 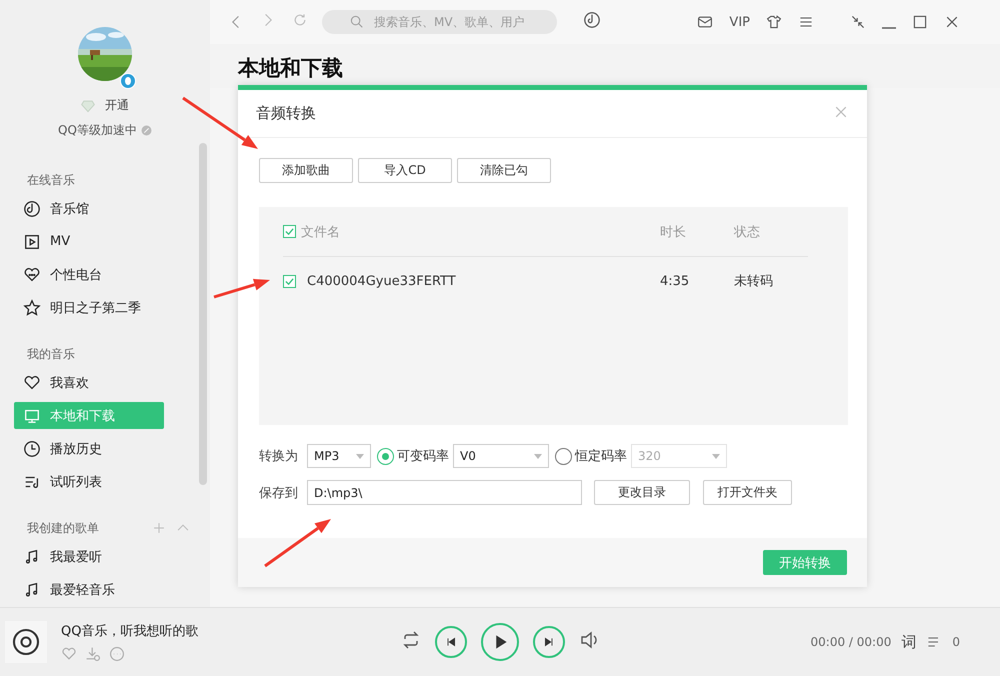 I want to click on next-button, so click(x=549, y=642).